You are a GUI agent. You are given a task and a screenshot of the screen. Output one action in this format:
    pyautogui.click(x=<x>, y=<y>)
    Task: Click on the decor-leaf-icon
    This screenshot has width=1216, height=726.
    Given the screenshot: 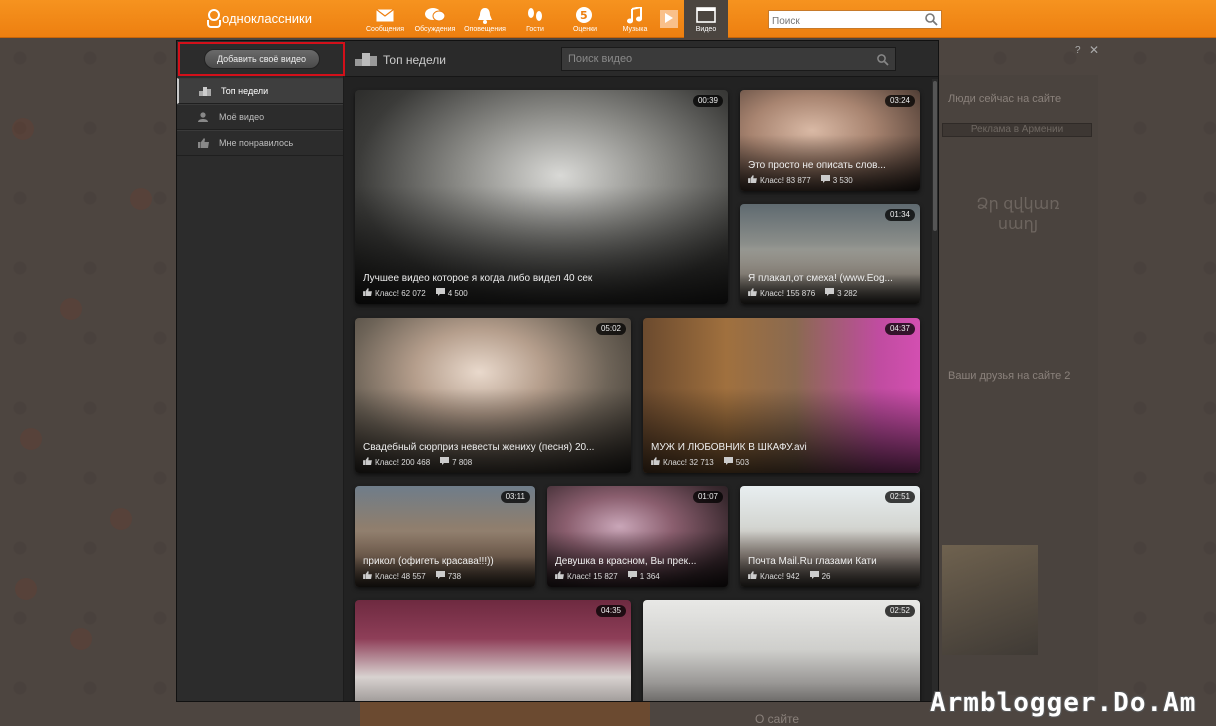 What is the action you would take?
    pyautogui.click(x=121, y=519)
    